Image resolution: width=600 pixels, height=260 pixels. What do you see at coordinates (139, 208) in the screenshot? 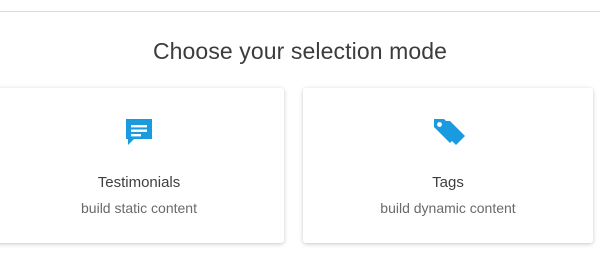
I see `option-subtitle: build static content` at bounding box center [139, 208].